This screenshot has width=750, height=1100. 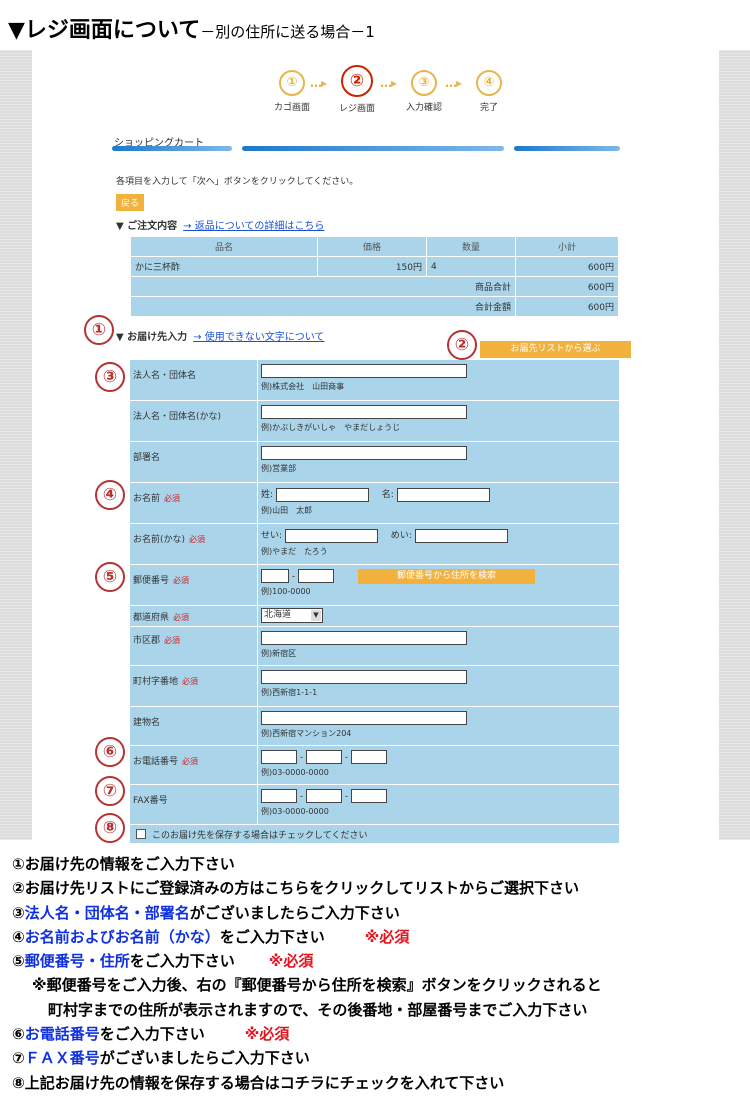 What do you see at coordinates (224, 246) in the screenshot?
I see `col-header-name: 品名` at bounding box center [224, 246].